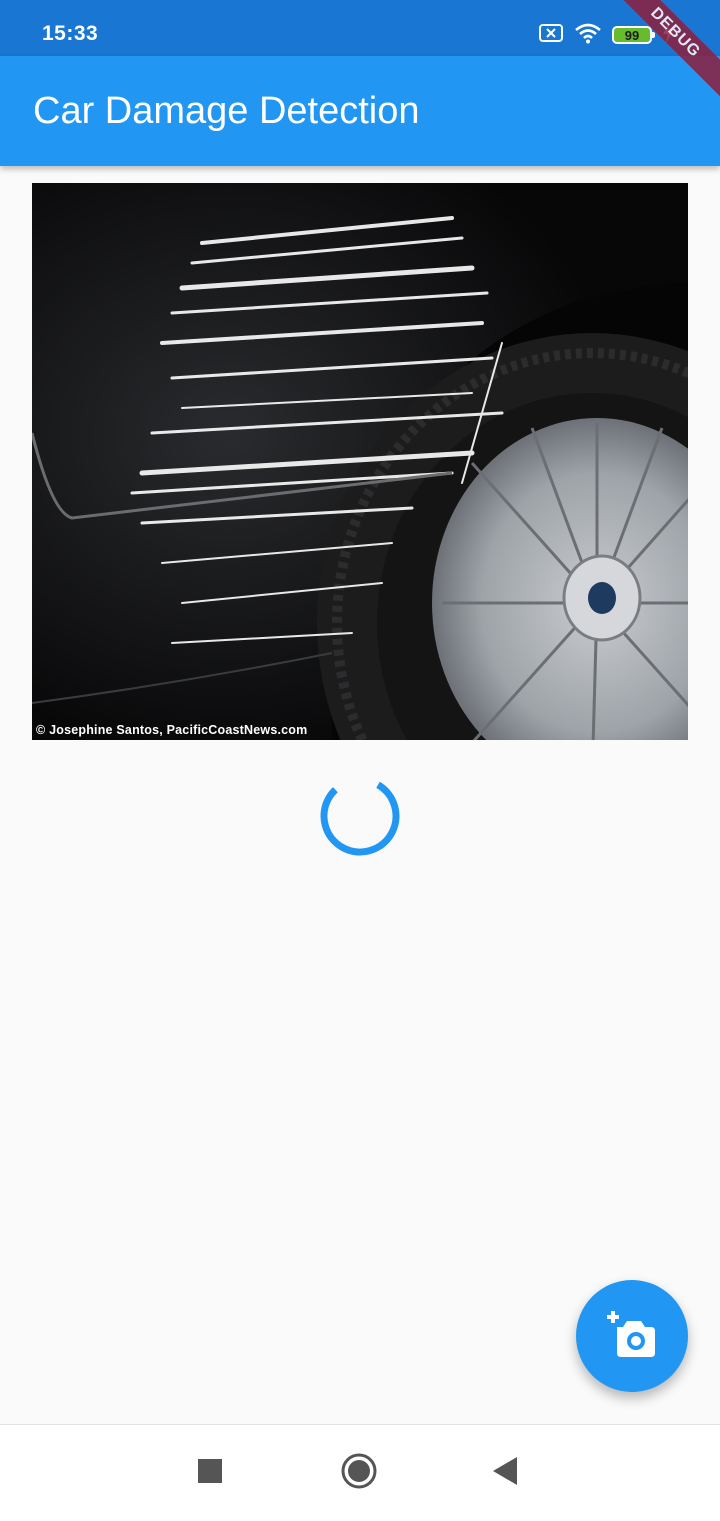 This screenshot has width=720, height=1521. I want to click on battery-level: 99, so click(632, 35).